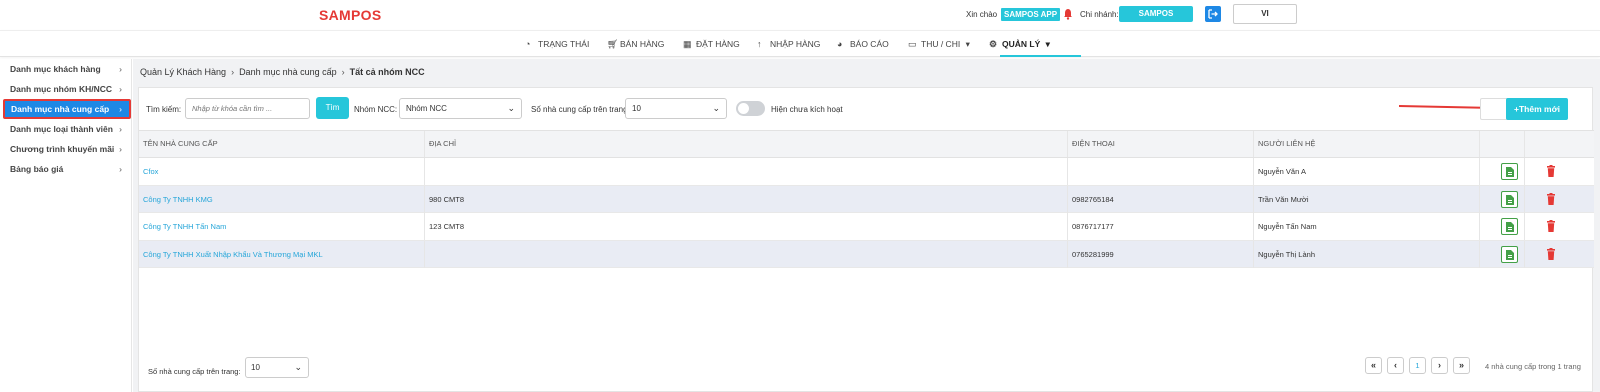 This screenshot has width=1600, height=392. I want to click on nav-item-bao-cao: ◕ BÁO CÁO, so click(863, 44).